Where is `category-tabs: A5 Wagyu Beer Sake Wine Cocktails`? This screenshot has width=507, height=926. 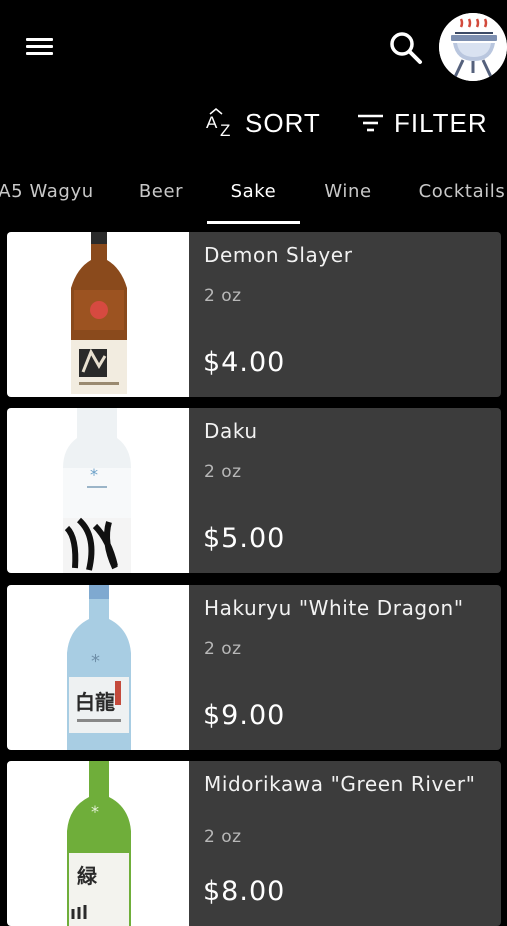 category-tabs: A5 Wagyu Beer Sake Wine Cocktails is located at coordinates (253, 196).